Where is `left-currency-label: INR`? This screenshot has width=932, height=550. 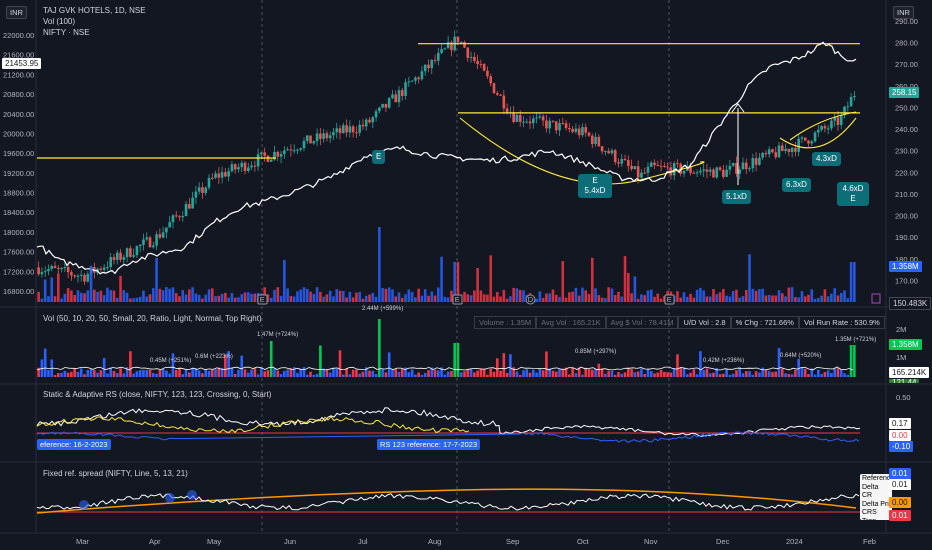
left-currency-label: INR is located at coordinates (16, 12).